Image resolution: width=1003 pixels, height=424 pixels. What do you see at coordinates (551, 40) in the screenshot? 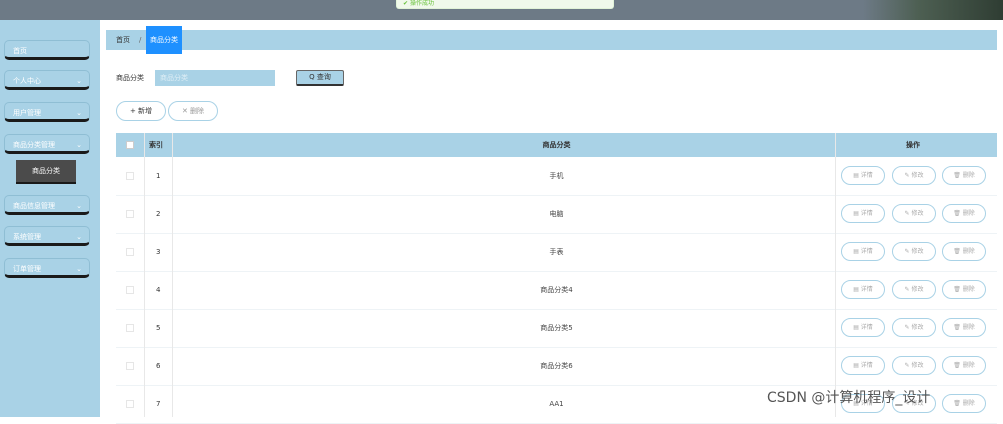
I see `breadcrumb: 首页 / 商品分类` at bounding box center [551, 40].